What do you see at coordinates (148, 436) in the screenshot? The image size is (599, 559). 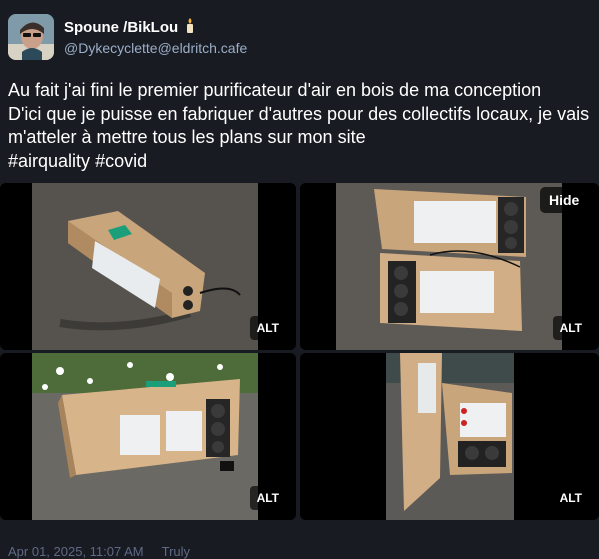 I see `media-attachment-3: ALT` at bounding box center [148, 436].